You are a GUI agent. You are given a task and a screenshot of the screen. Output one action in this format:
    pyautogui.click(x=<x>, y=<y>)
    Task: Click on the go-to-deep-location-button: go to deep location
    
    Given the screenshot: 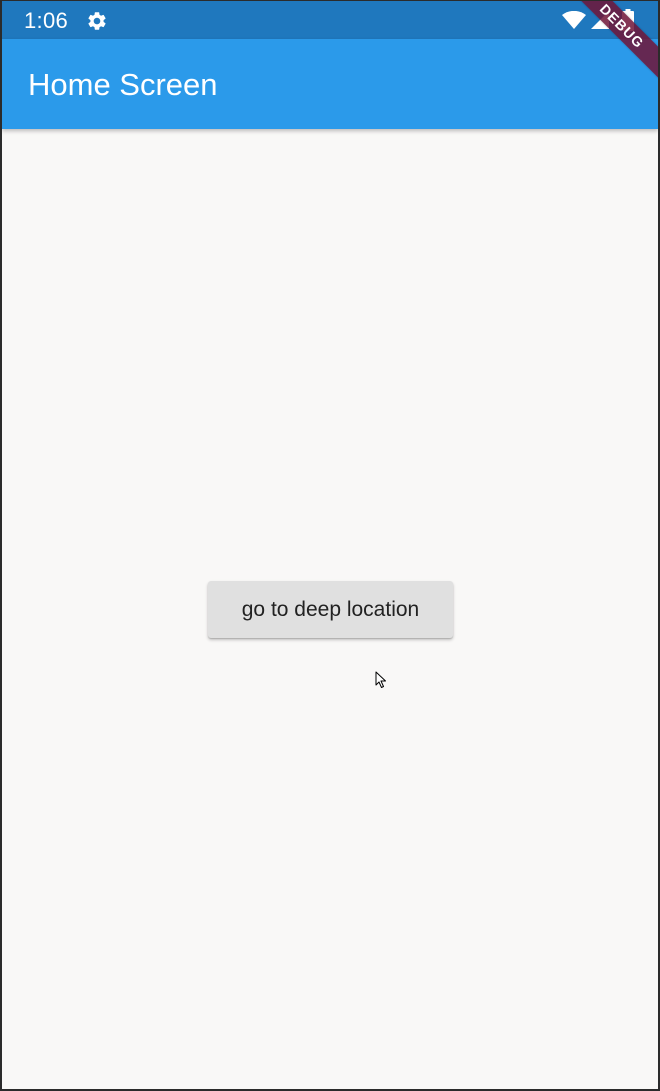 What is the action you would take?
    pyautogui.click(x=330, y=609)
    